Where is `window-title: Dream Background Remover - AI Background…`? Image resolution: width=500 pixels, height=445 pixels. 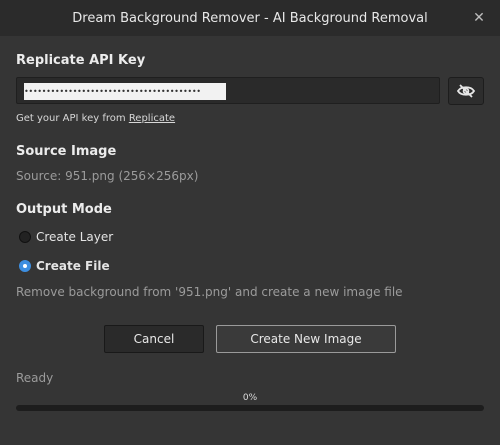
window-title: Dream Background Remover - AI Background… is located at coordinates (250, 18).